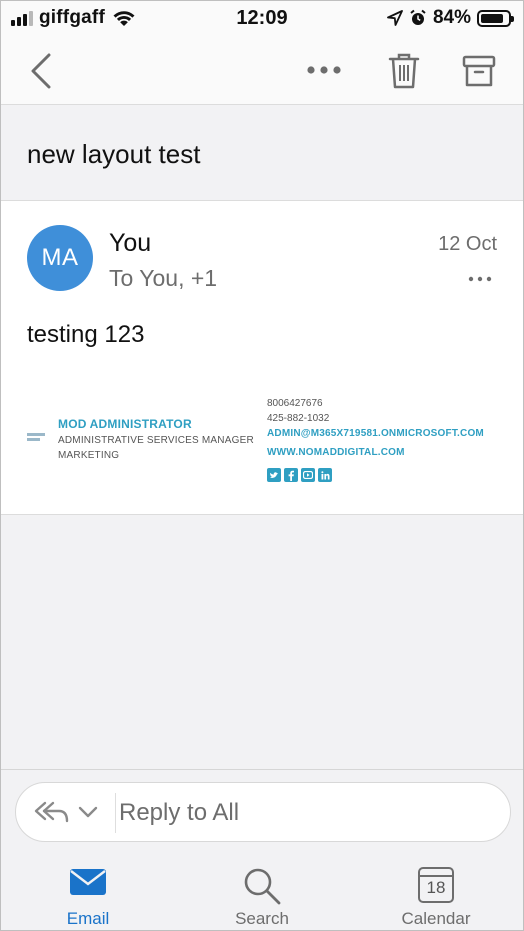 Image resolution: width=524 pixels, height=931 pixels. Describe the element at coordinates (130, 243) in the screenshot. I see `sender-name: You` at that location.